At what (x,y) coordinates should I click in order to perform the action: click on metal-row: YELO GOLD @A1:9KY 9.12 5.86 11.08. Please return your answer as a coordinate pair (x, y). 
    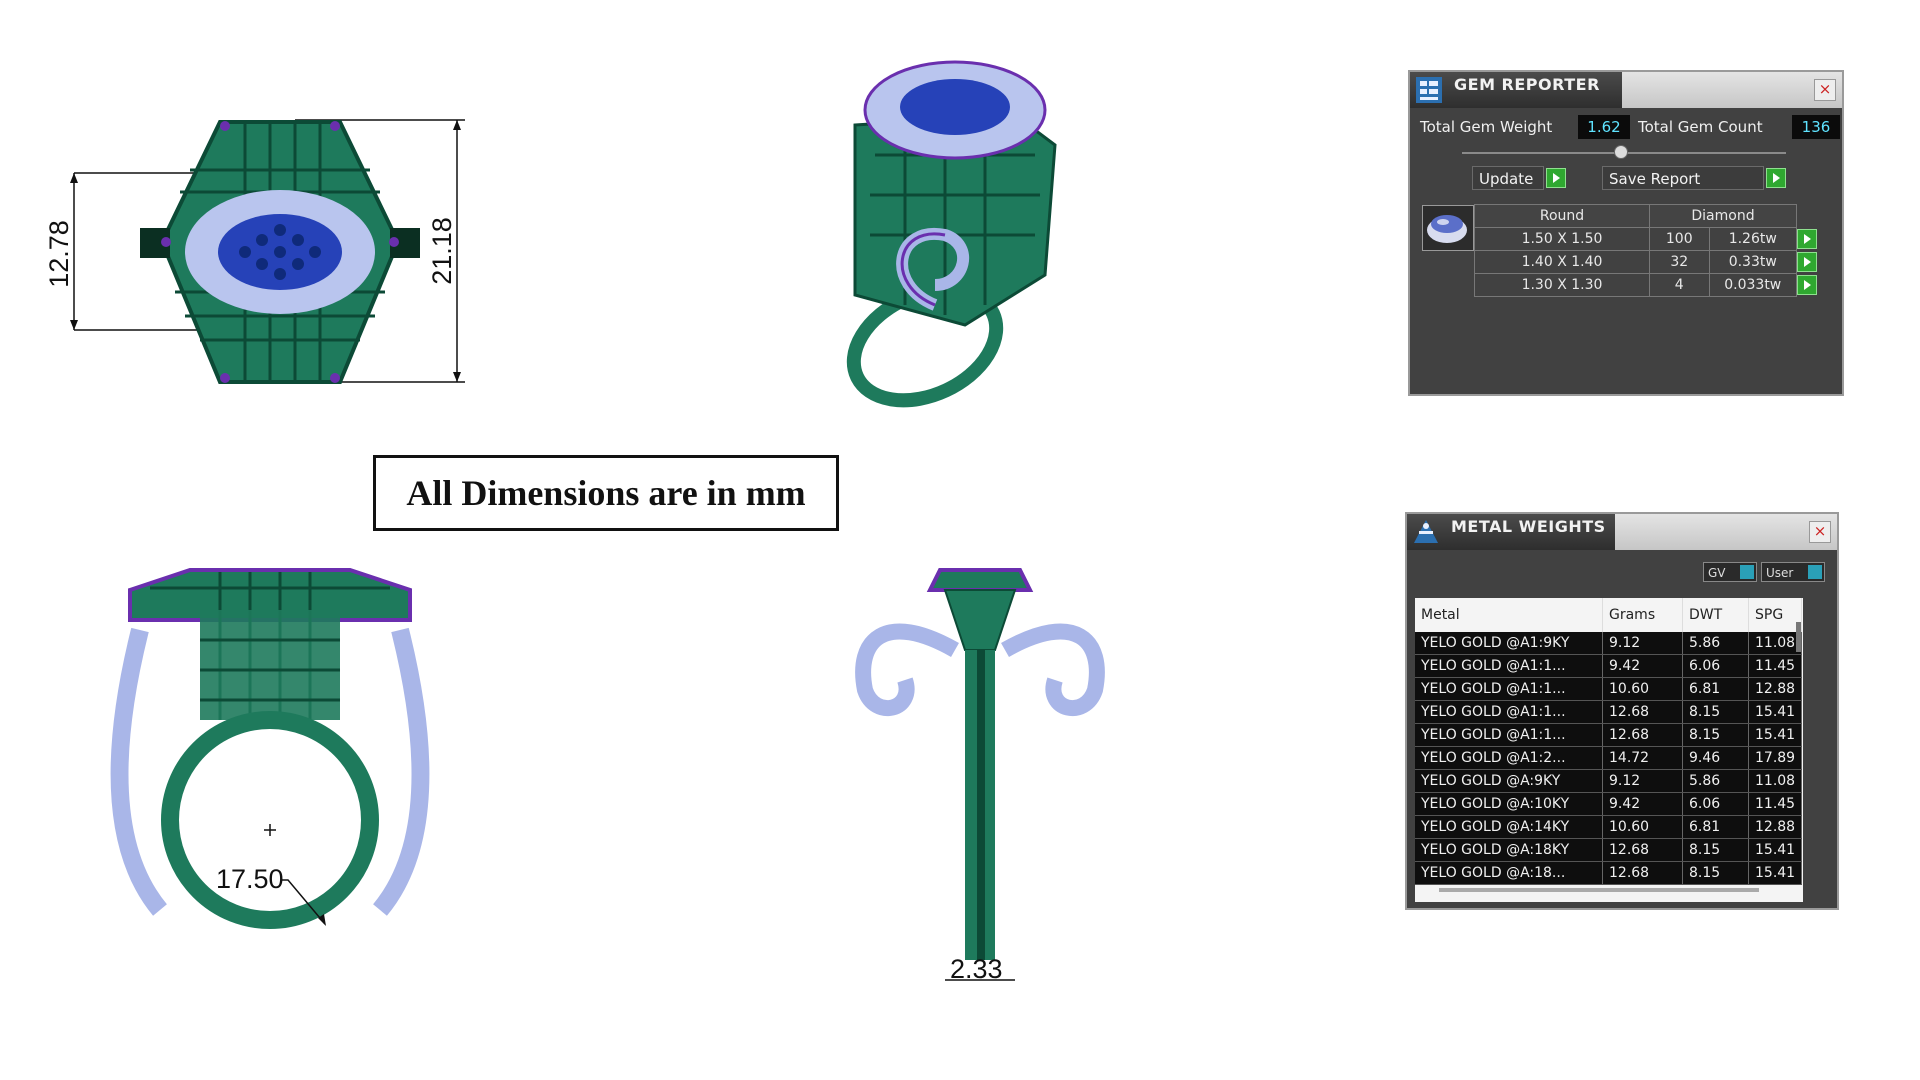
    Looking at the image, I should click on (1609, 643).